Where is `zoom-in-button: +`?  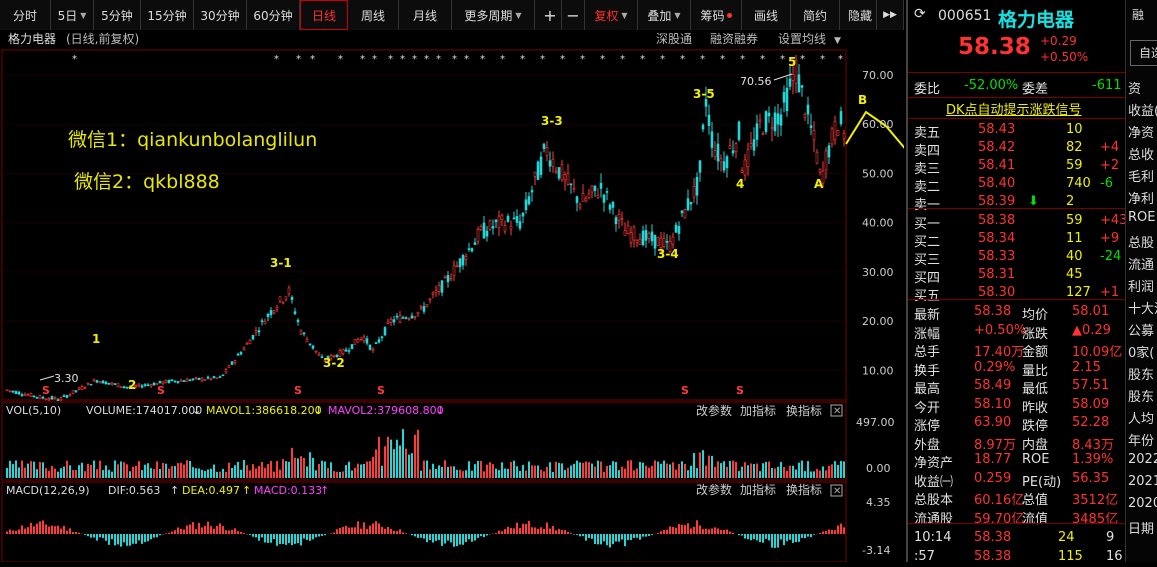
zoom-in-button: + is located at coordinates (550, 15).